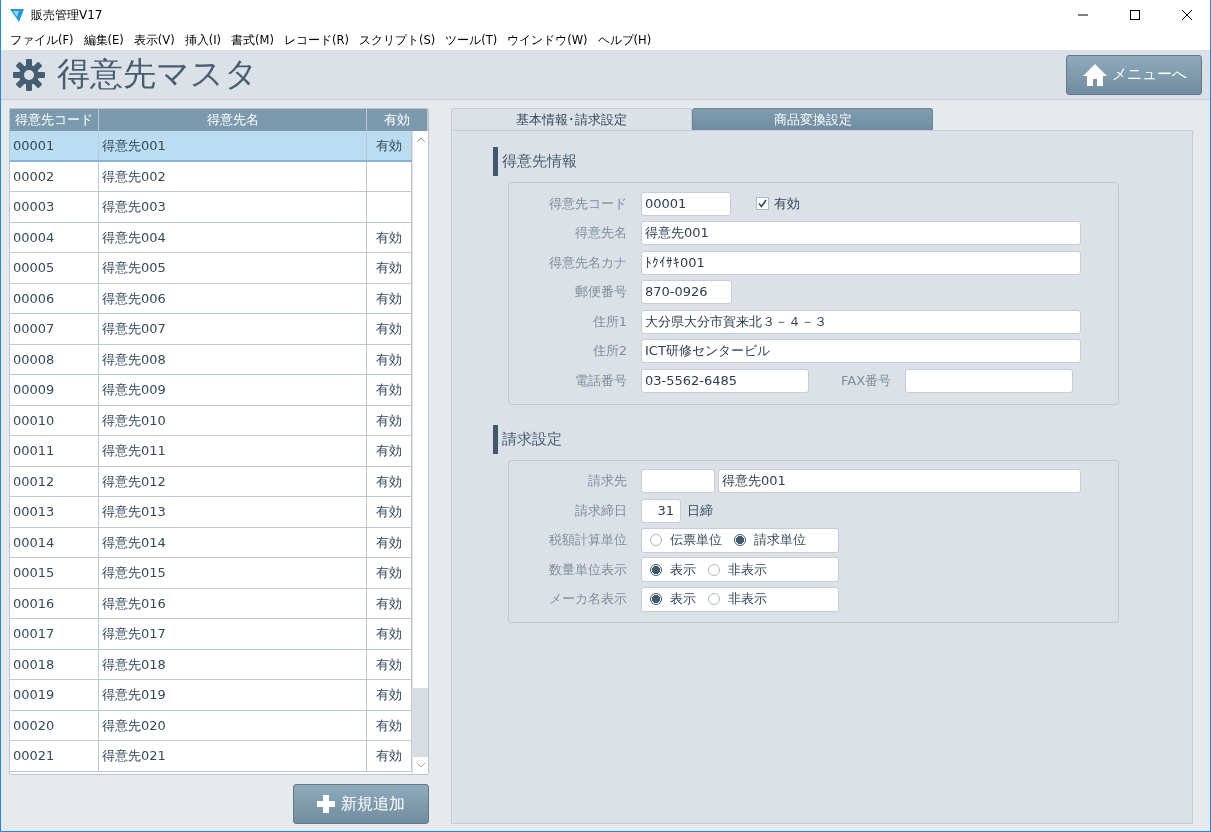  I want to click on menu-item: スクリプト(S), so click(397, 40).